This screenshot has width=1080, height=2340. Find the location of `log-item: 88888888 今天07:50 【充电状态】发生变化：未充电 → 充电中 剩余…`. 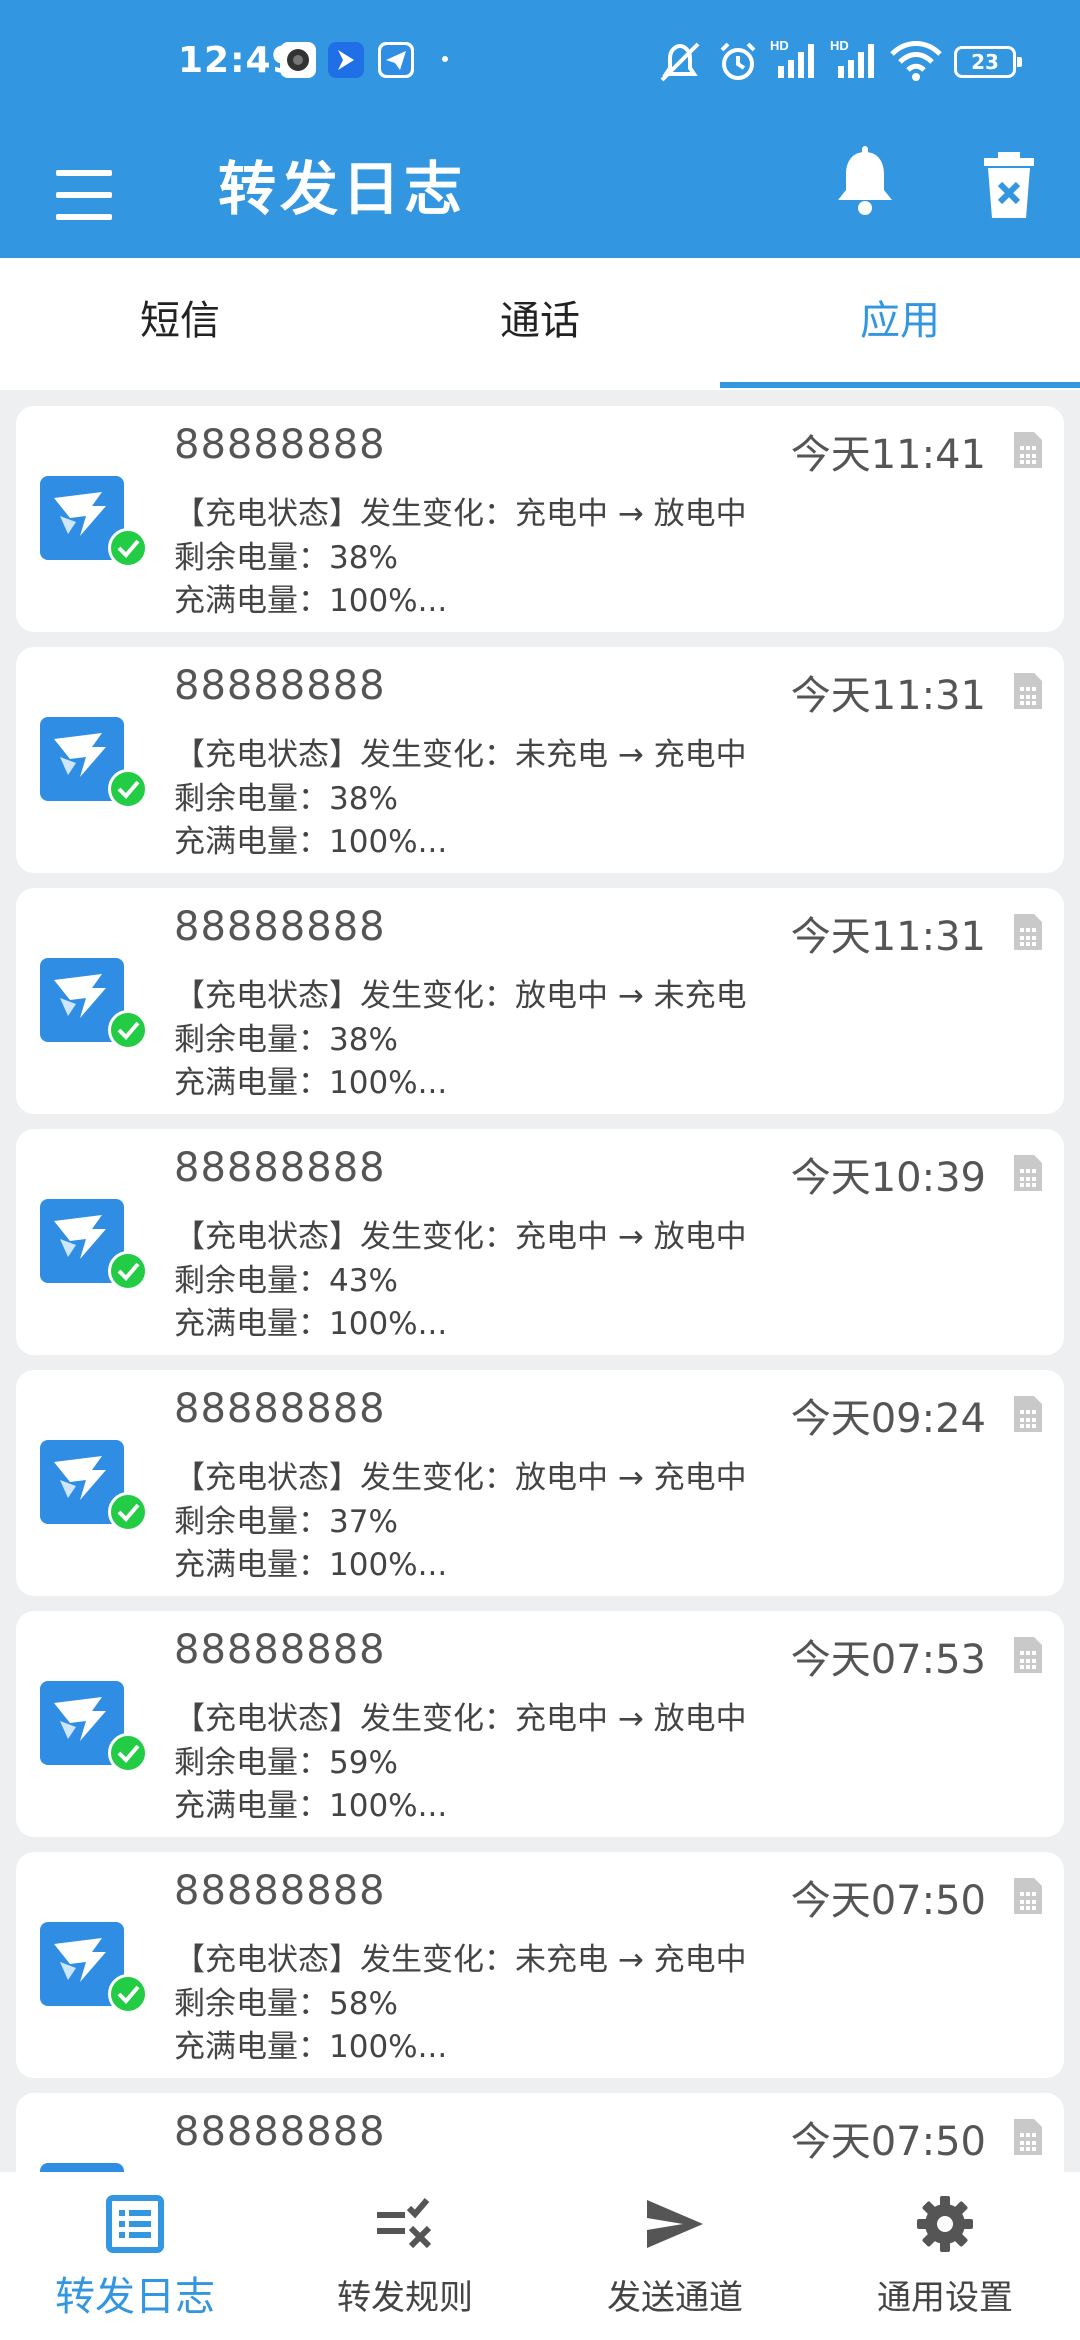

log-item: 88888888 今天07:50 【充电状态】发生变化：未充电 → 充电中 剩余… is located at coordinates (540, 1965).